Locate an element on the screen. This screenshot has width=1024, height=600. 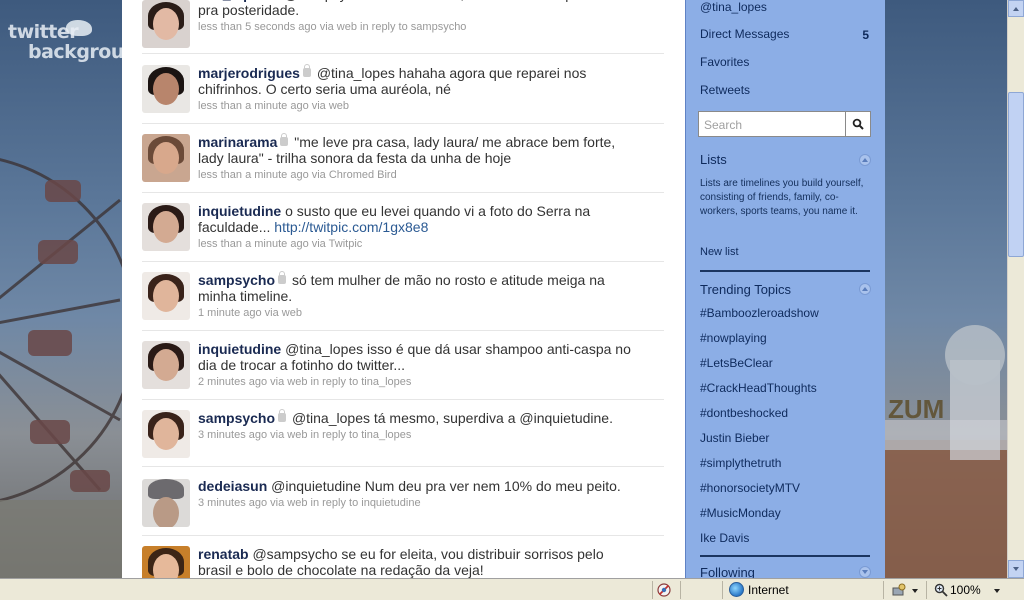
tweet-username: dedeiasun is located at coordinates (232, 486).